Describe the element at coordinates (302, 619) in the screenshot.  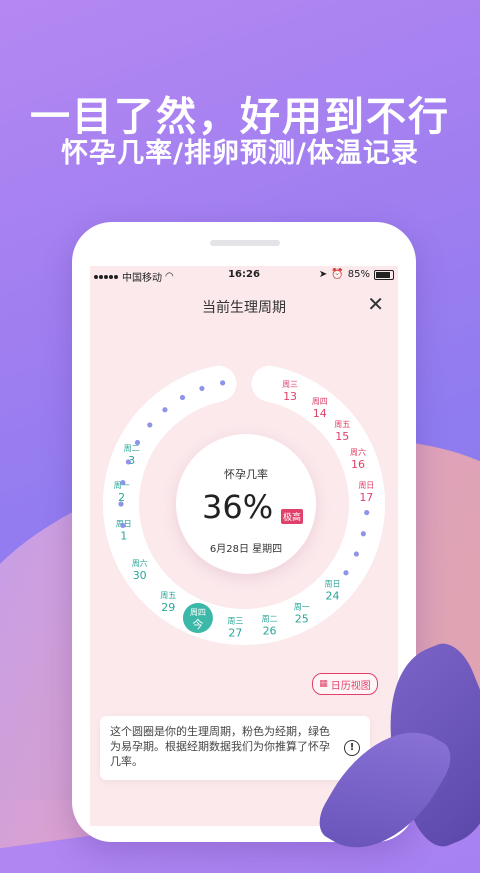
I see `day-date: 25` at that location.